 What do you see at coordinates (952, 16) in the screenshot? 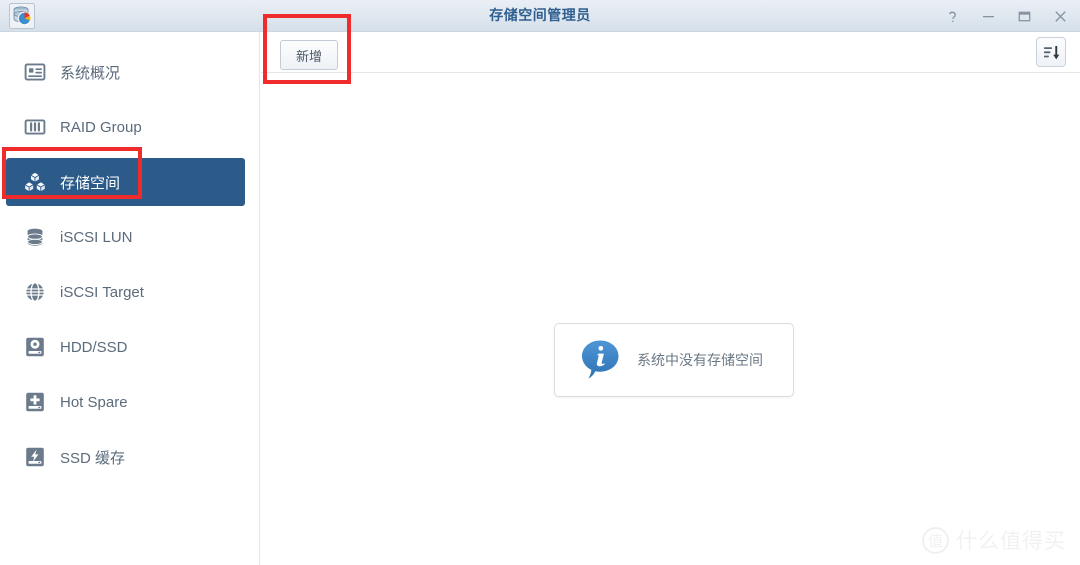
I see `help-button` at bounding box center [952, 16].